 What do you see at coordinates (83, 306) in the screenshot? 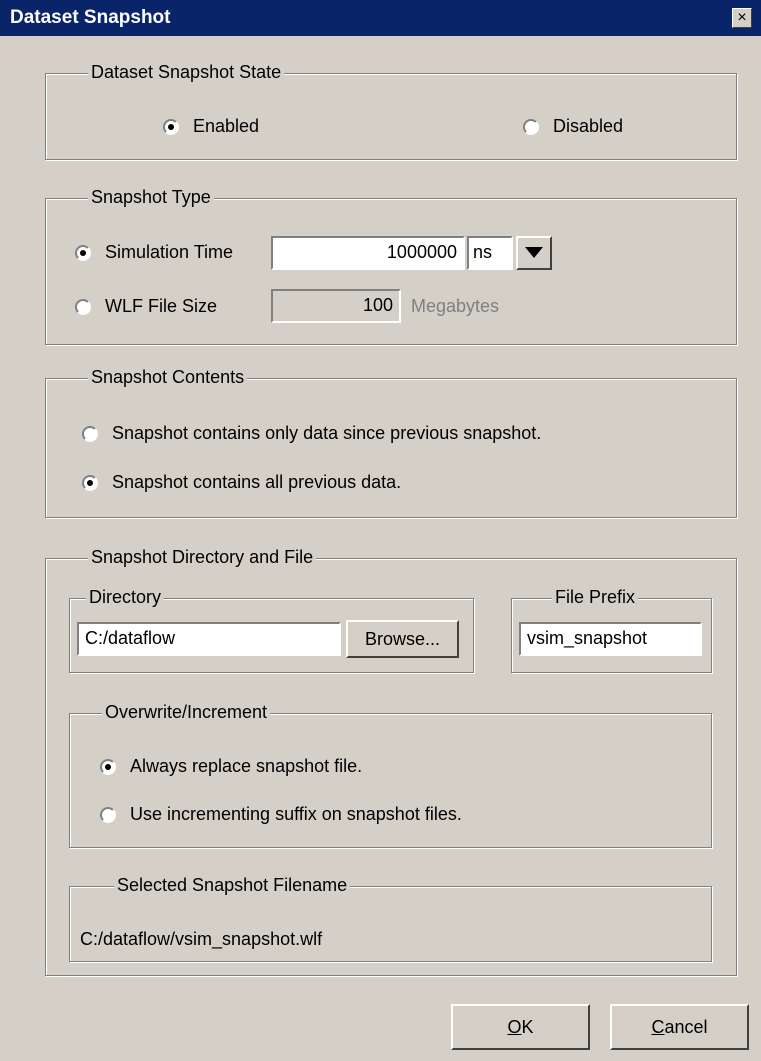
I see `radio-wlf-file-size-indicator` at bounding box center [83, 306].